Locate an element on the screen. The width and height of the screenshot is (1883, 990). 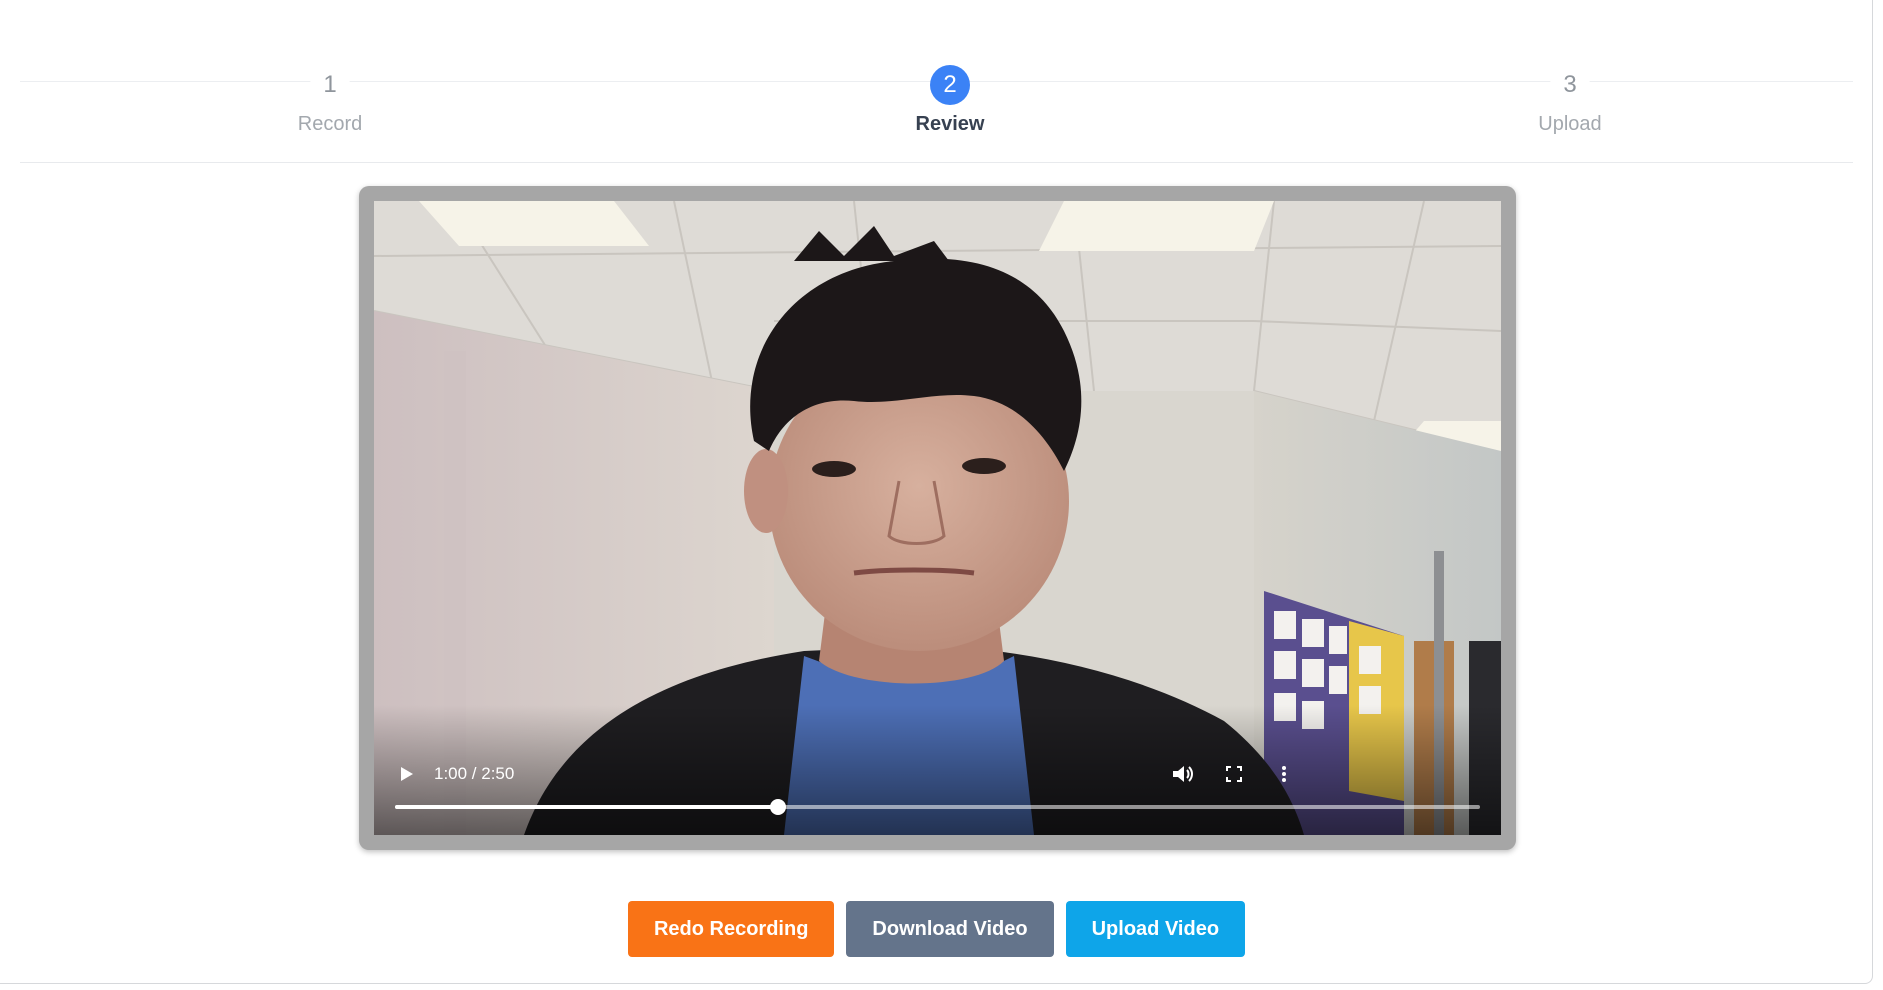
time-display: 1:00 / 2:50 is located at coordinates (474, 773).